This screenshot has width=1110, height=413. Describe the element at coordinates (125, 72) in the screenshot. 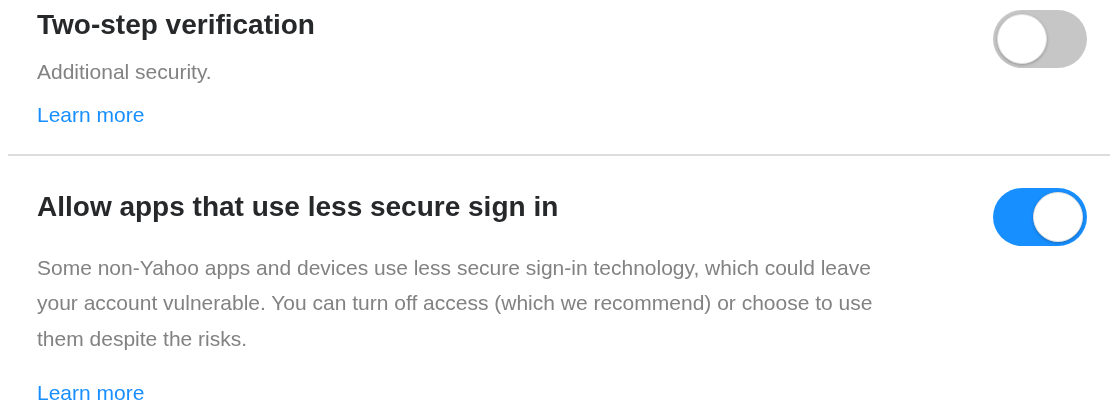

I see `setting-description: Additional security.` at that location.